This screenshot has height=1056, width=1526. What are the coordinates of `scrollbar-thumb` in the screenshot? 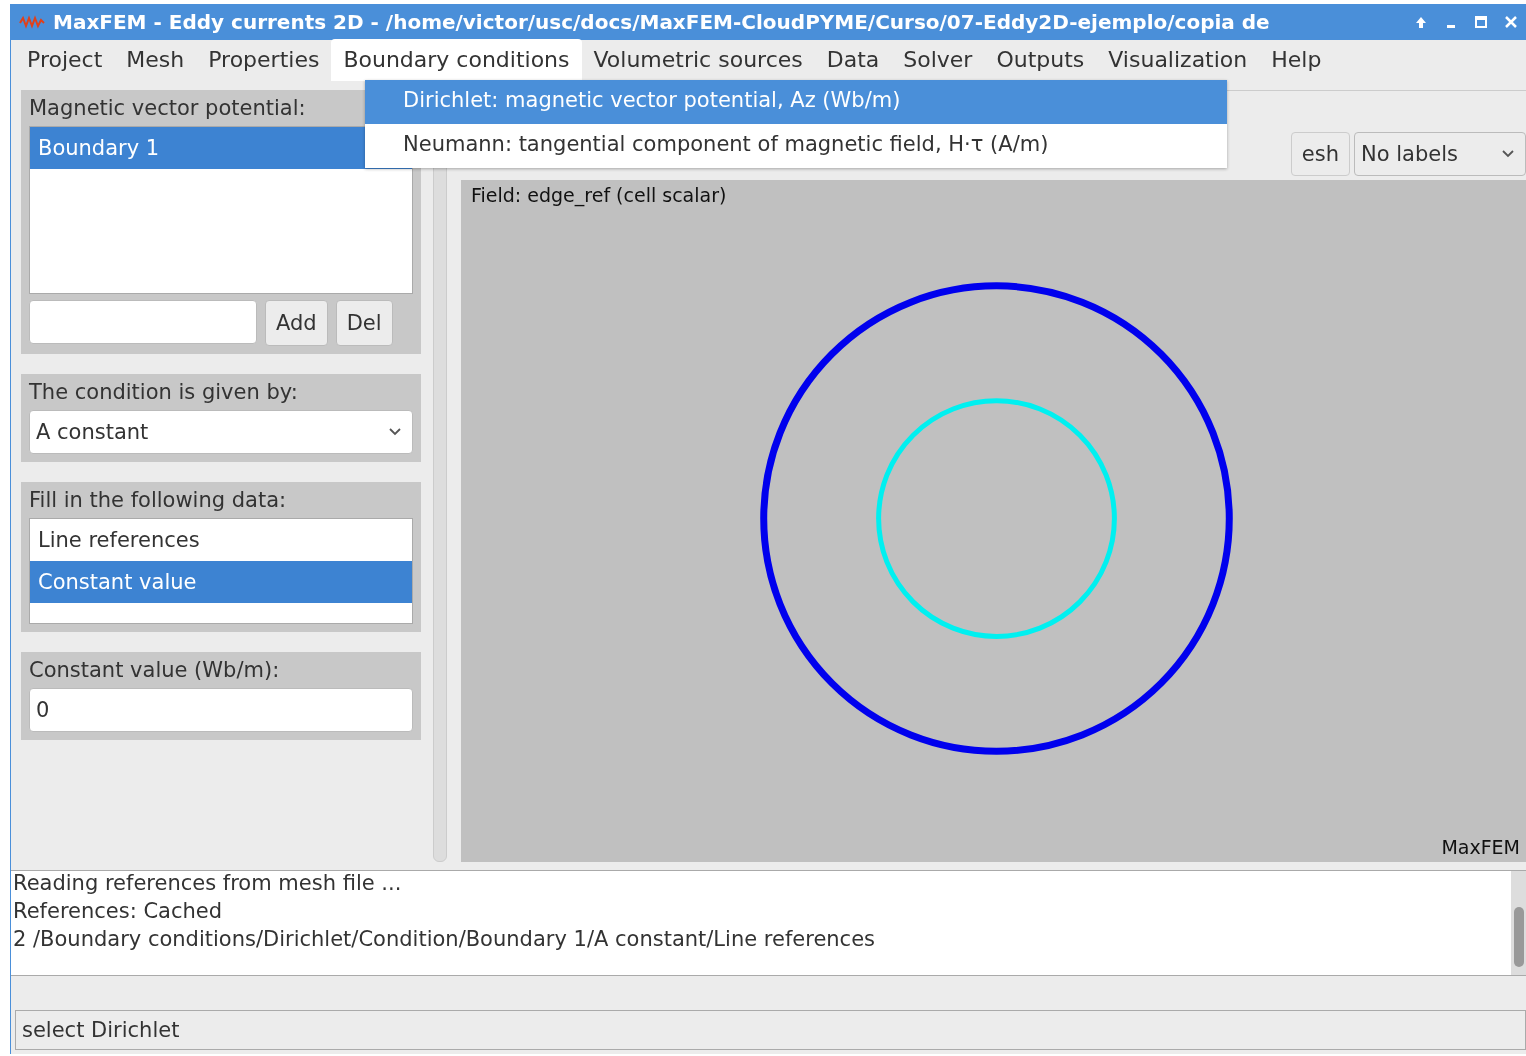 It's located at (1519, 937).